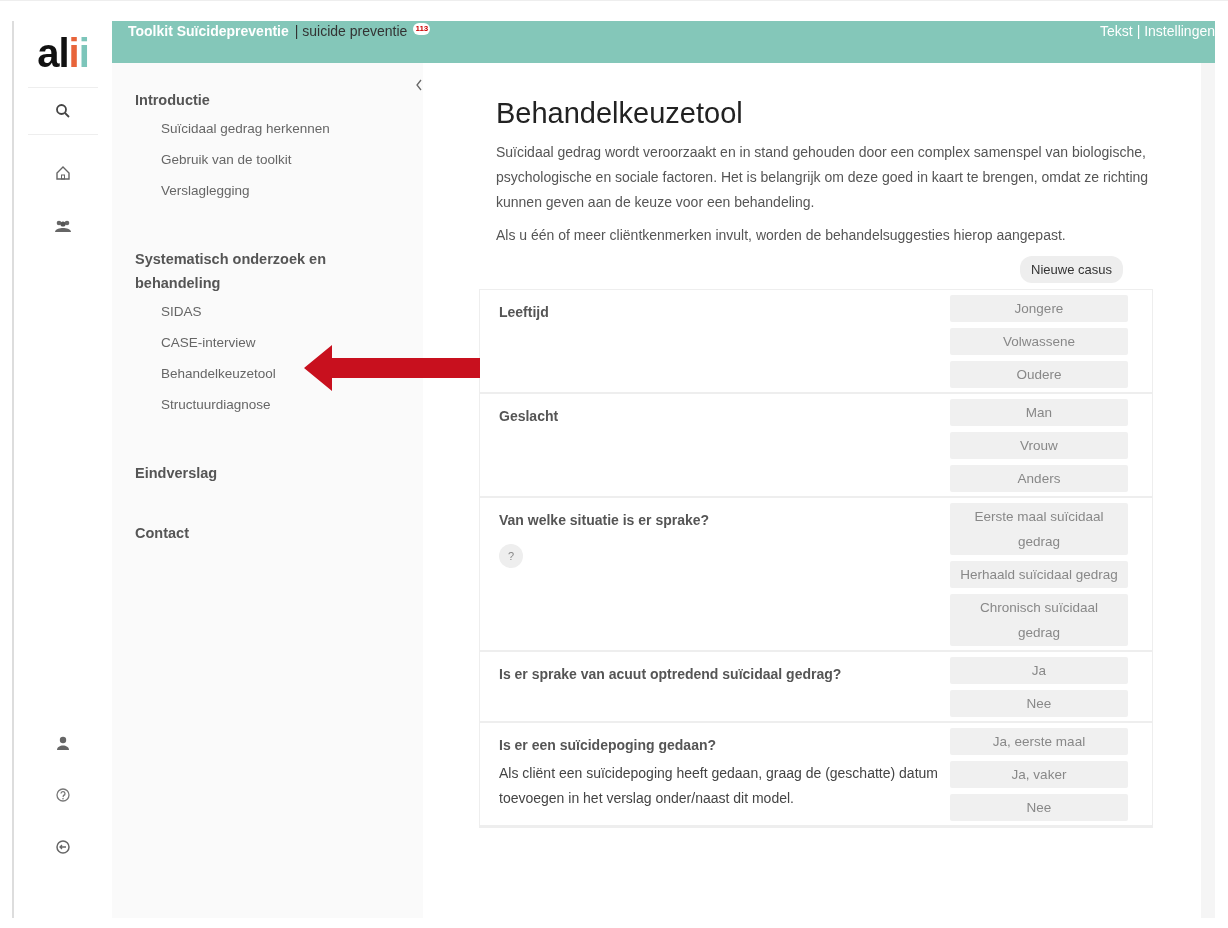  Describe the element at coordinates (168, 316) in the screenshot. I see `sidebar-item: SIDAS` at that location.